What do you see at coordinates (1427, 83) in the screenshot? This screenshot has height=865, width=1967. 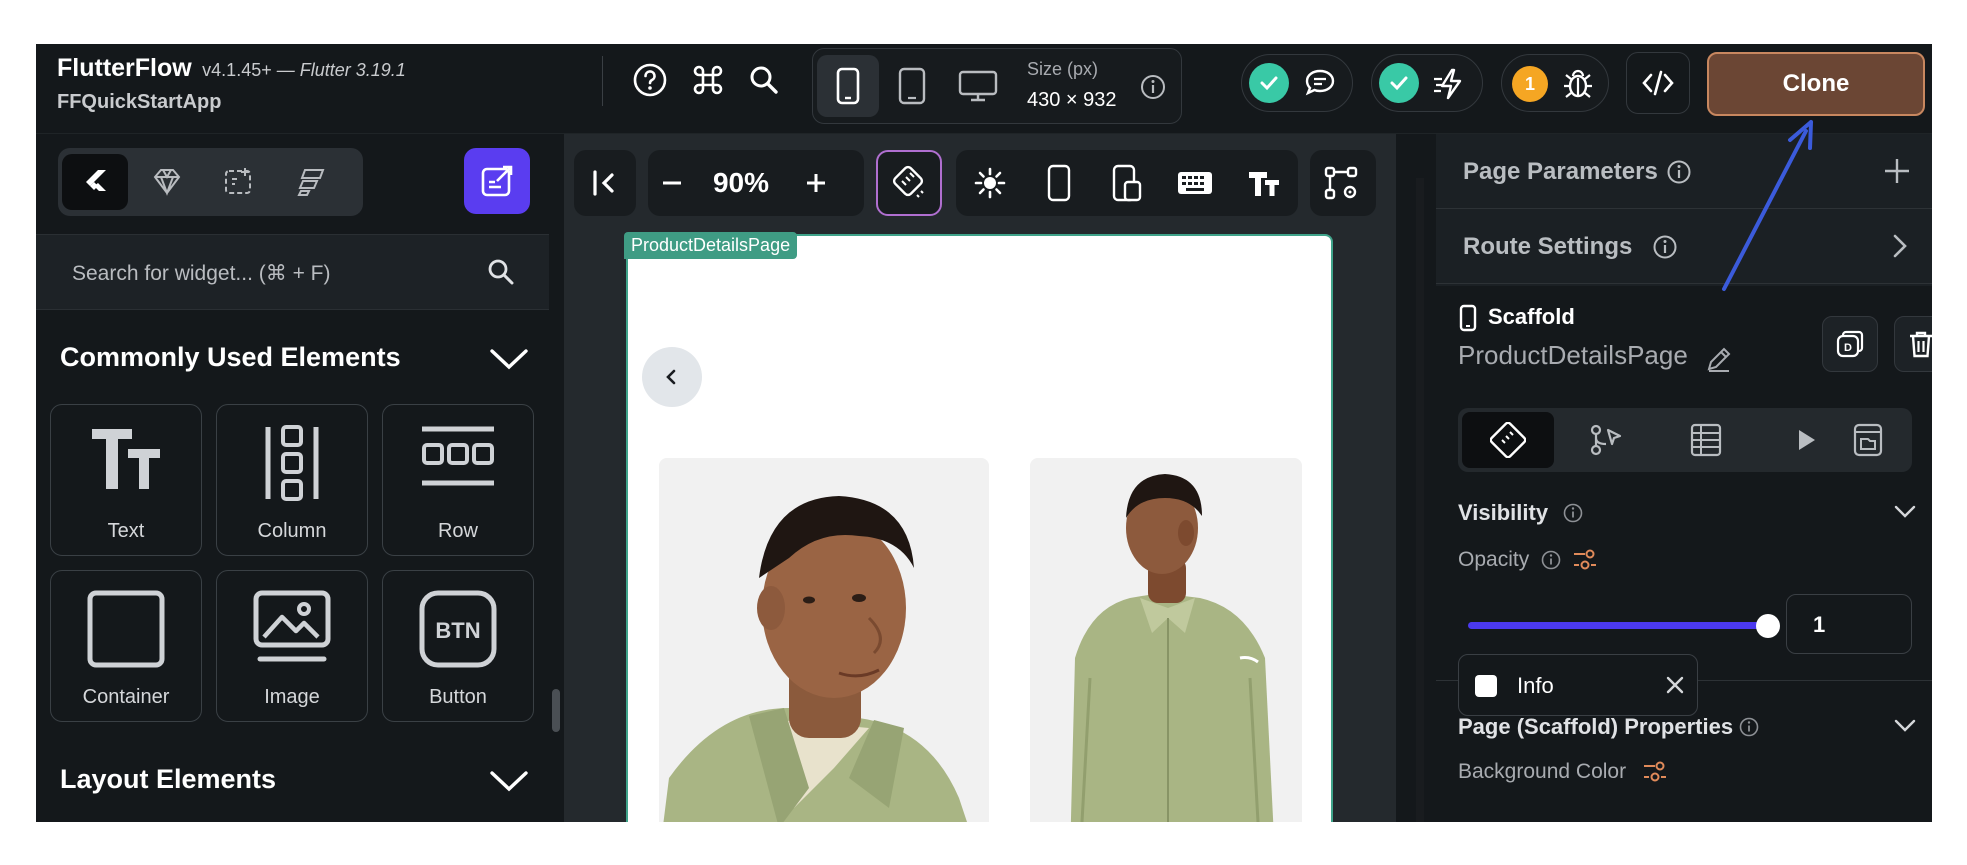 I see `actions-status` at bounding box center [1427, 83].